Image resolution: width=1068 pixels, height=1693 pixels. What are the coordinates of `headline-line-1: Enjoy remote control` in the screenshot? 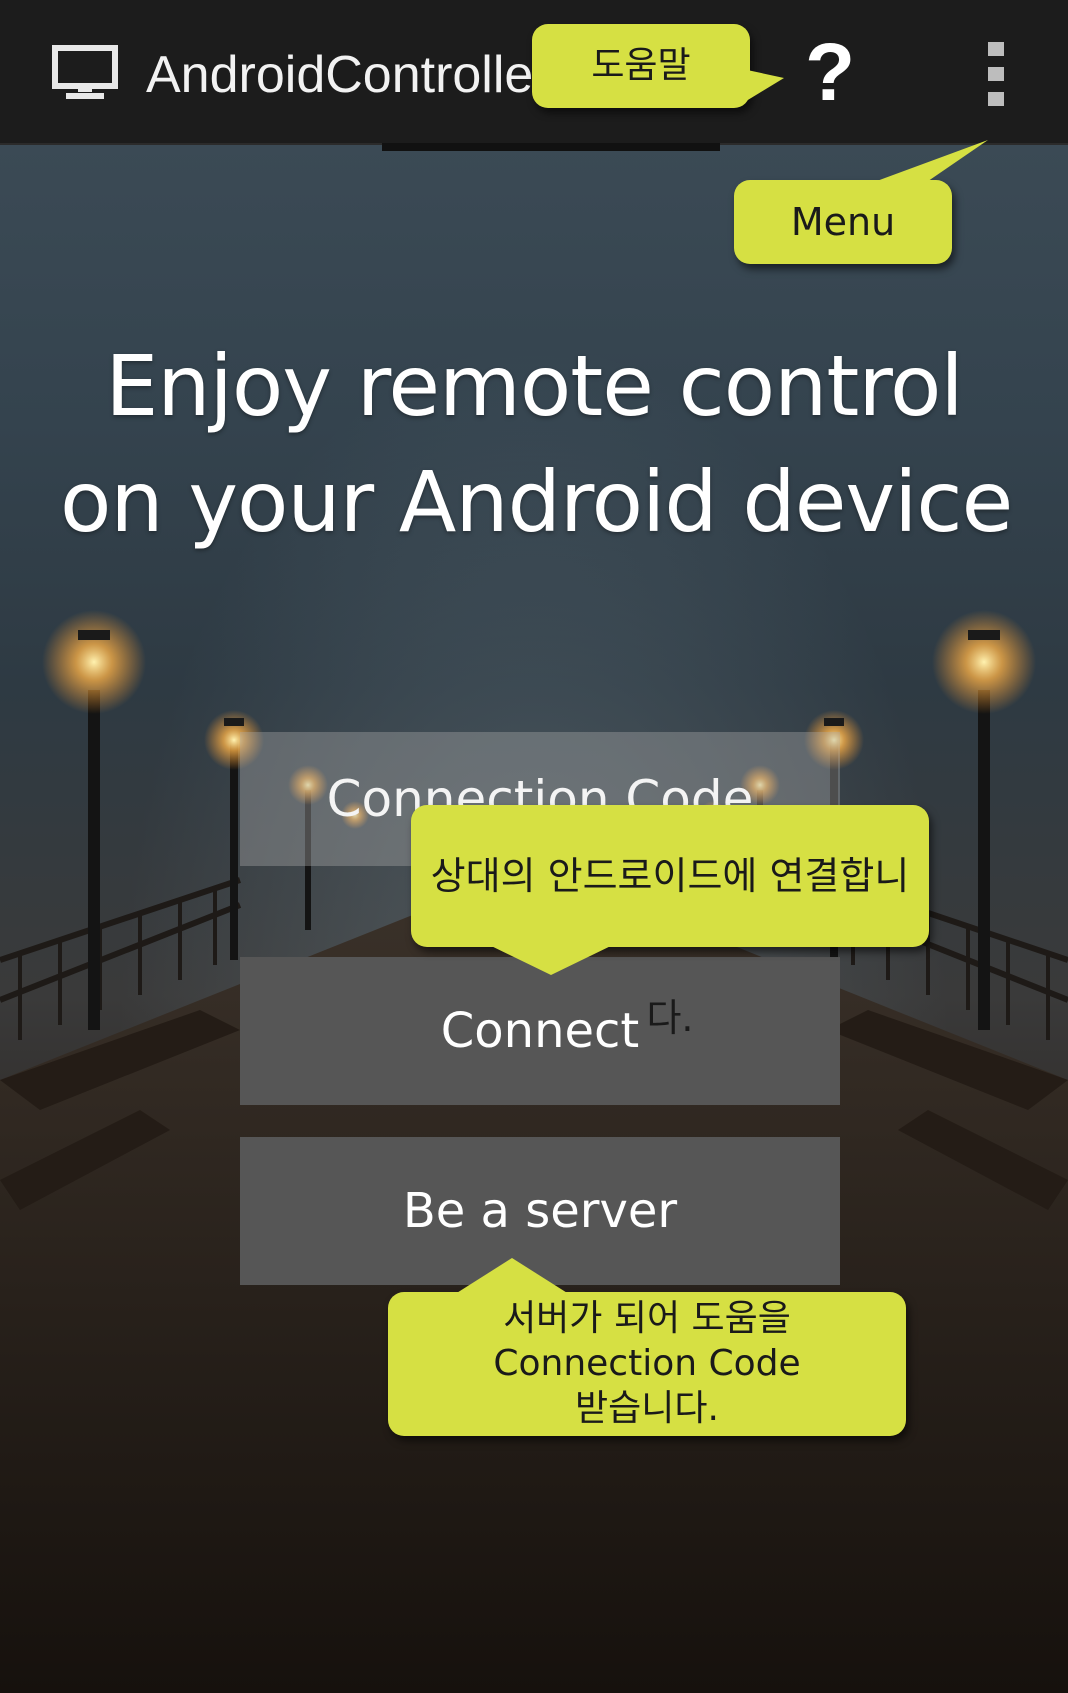 It's located at (534, 386).